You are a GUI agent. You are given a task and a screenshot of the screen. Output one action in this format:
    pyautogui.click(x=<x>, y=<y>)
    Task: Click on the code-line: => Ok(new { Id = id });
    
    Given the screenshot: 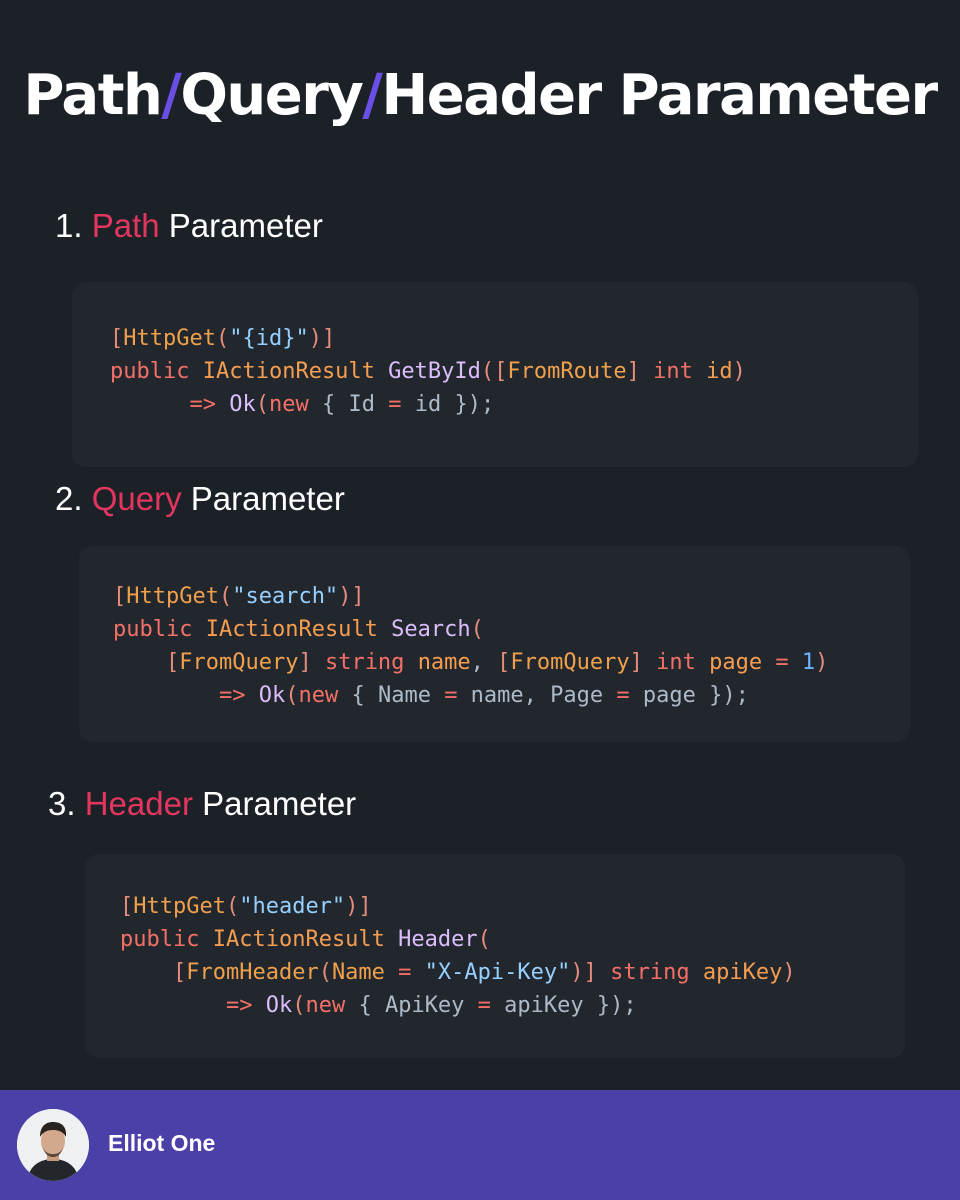 What is the action you would take?
    pyautogui.click(x=302, y=404)
    